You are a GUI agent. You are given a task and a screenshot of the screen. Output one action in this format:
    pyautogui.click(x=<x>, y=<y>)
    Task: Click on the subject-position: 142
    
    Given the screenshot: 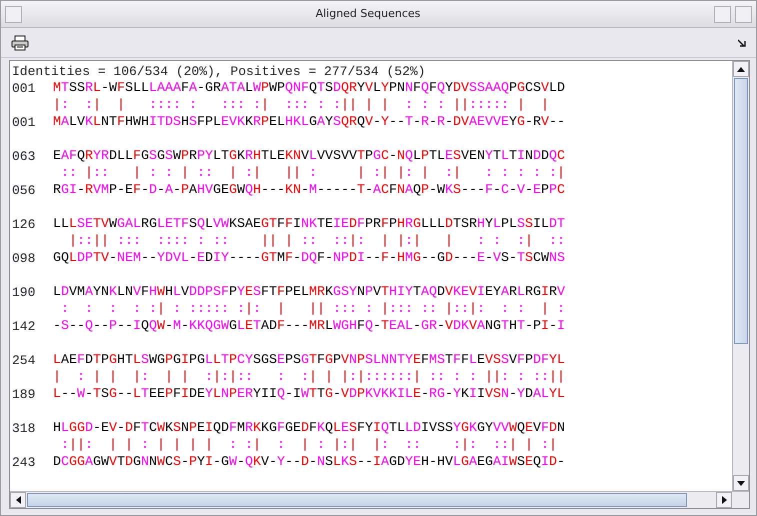 What is the action you would take?
    pyautogui.click(x=24, y=326)
    